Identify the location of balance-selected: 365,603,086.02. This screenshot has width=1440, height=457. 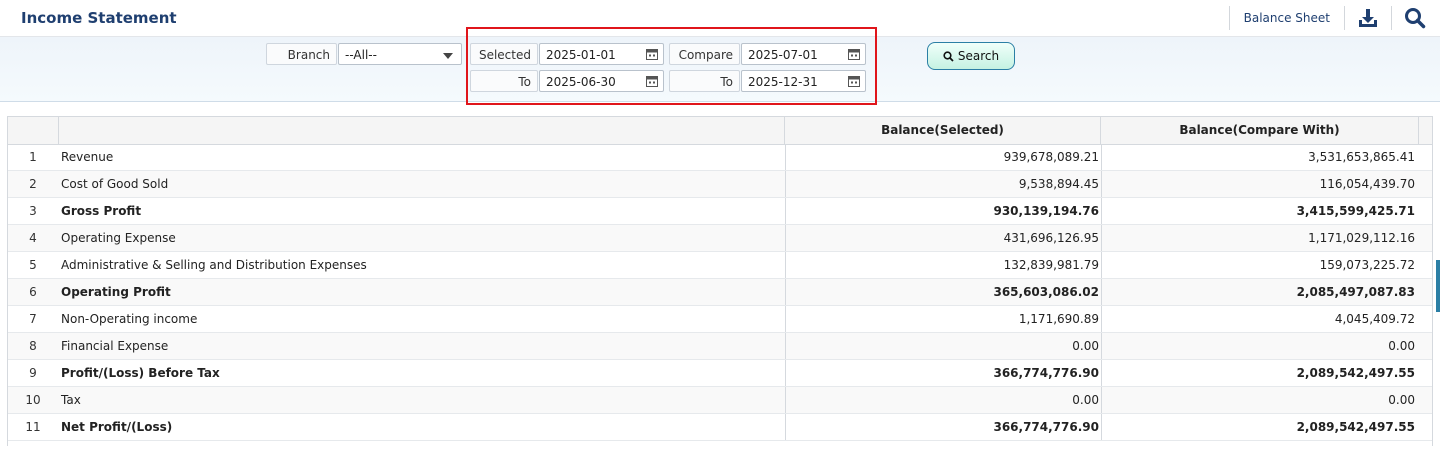
(943, 292).